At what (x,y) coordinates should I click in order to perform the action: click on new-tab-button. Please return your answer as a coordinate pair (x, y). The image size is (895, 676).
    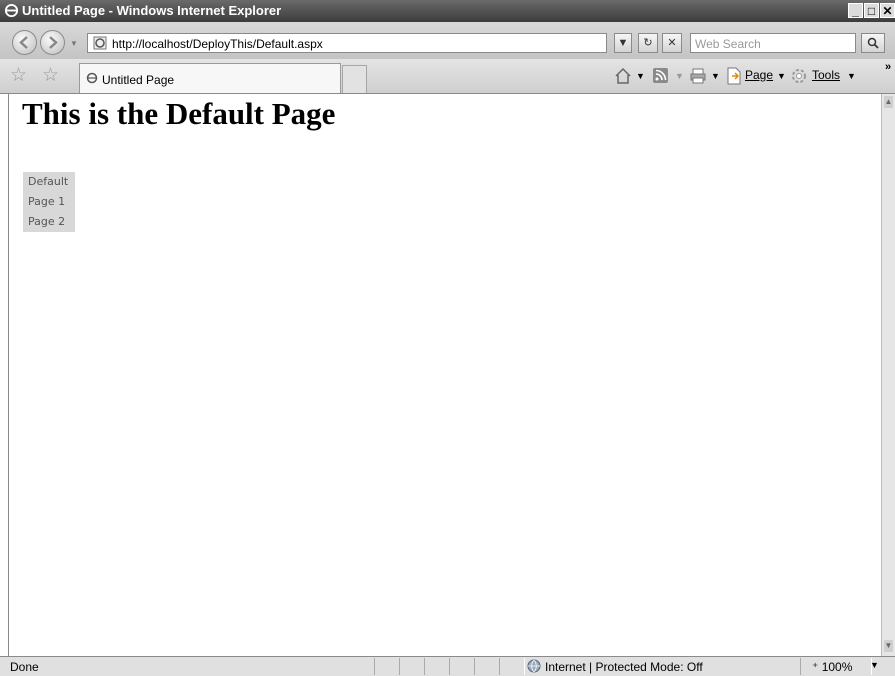
    Looking at the image, I should click on (354, 79).